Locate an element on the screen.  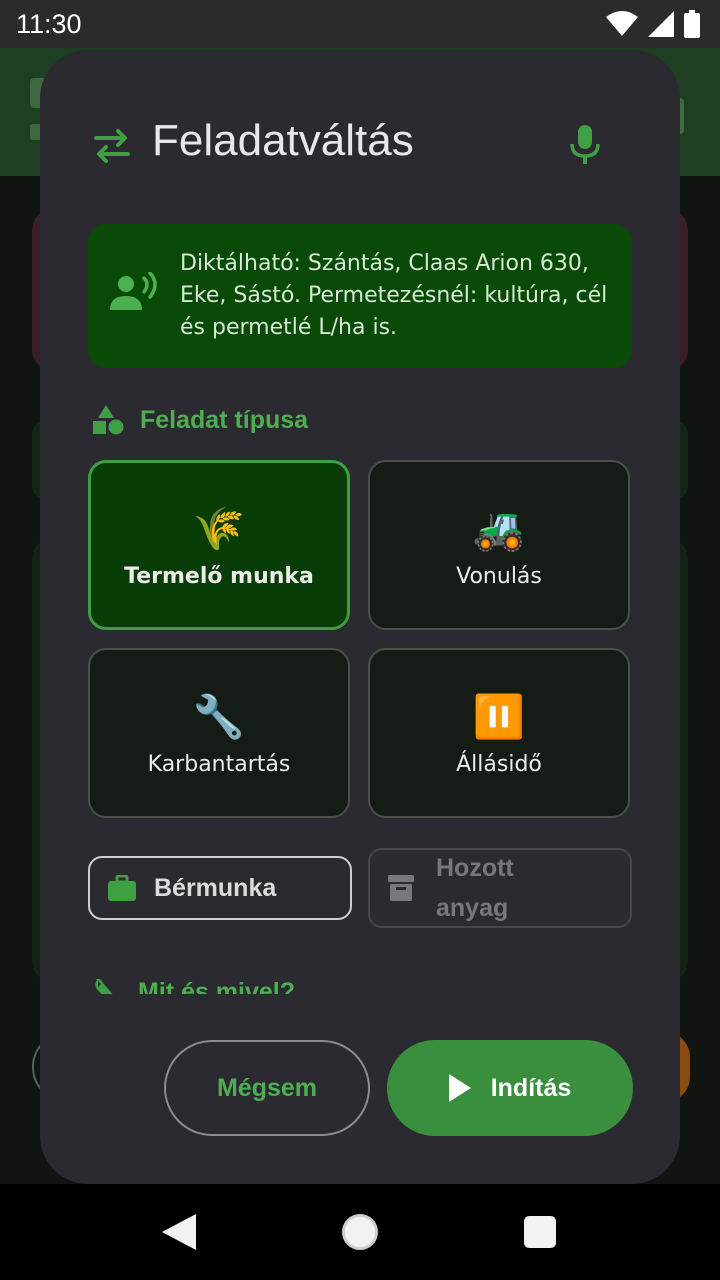
task-type-downtime: ⏸️ Állásidő is located at coordinates (499, 733).